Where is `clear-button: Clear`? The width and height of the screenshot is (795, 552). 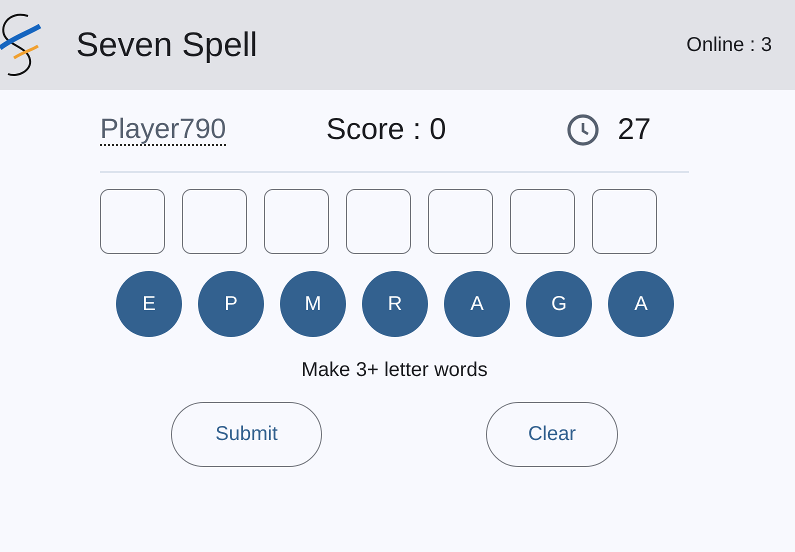 clear-button: Clear is located at coordinates (552, 434).